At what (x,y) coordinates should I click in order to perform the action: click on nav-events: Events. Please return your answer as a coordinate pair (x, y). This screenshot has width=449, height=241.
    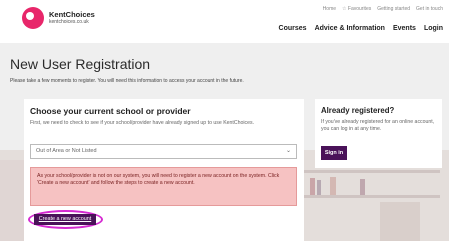
    Looking at the image, I should click on (404, 28).